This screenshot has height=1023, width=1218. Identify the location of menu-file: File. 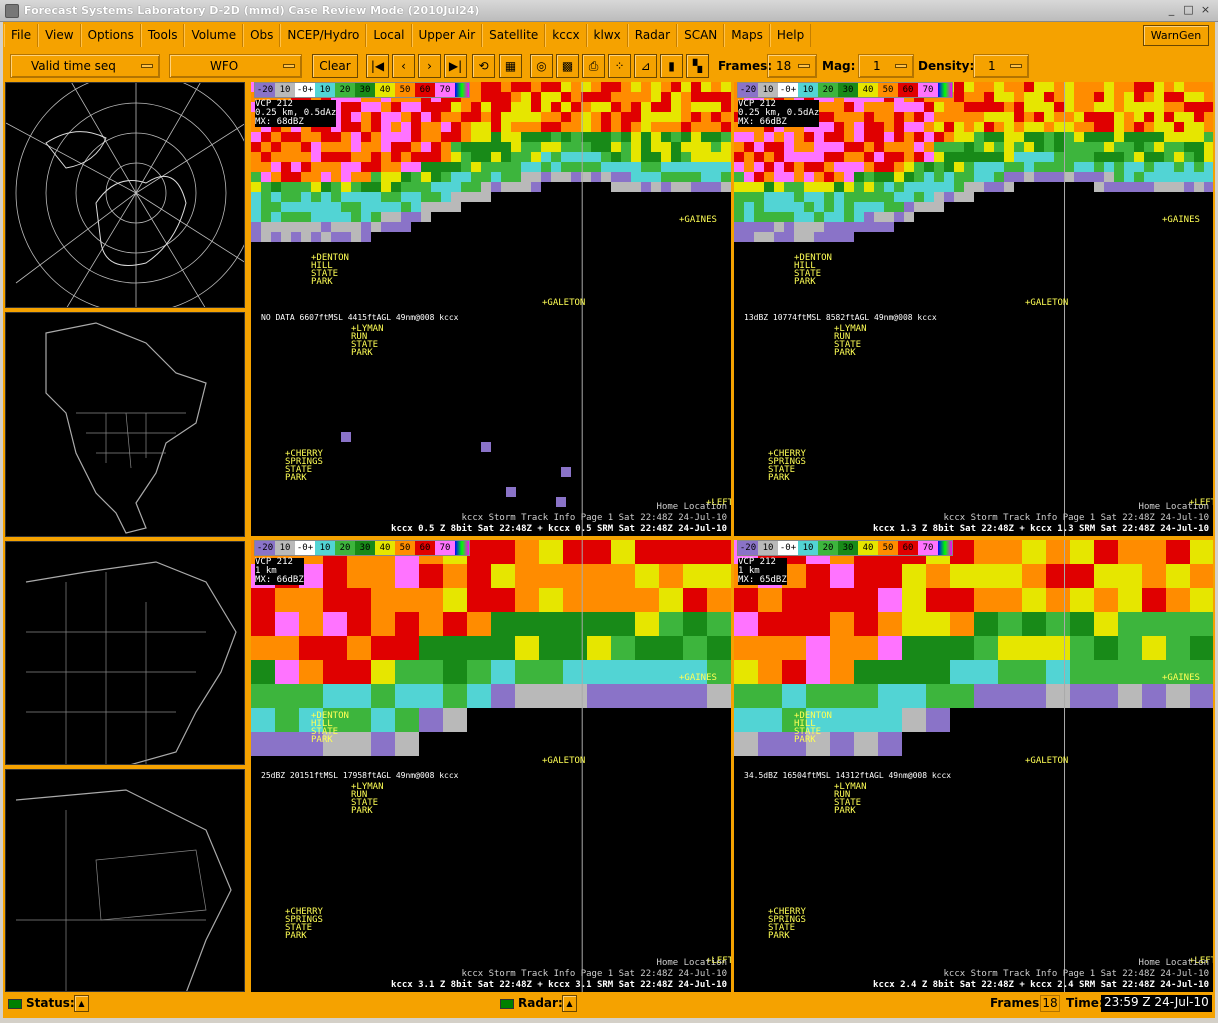
(21, 35).